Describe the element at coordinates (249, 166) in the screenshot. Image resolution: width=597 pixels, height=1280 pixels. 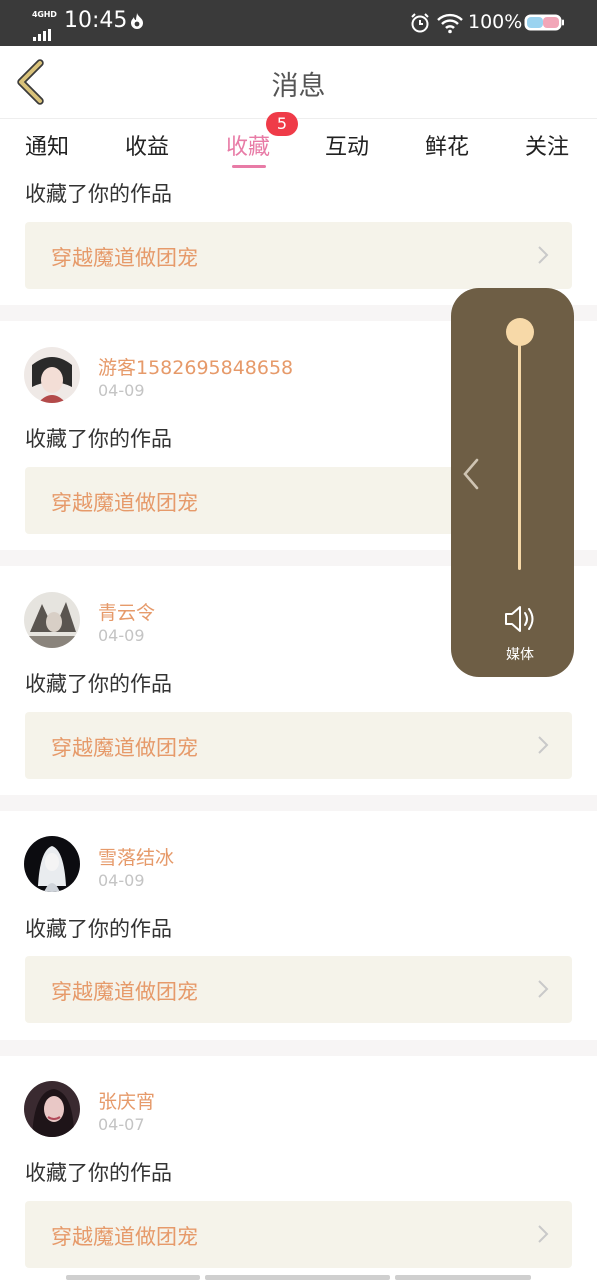
I see `active-tab-indicator` at that location.